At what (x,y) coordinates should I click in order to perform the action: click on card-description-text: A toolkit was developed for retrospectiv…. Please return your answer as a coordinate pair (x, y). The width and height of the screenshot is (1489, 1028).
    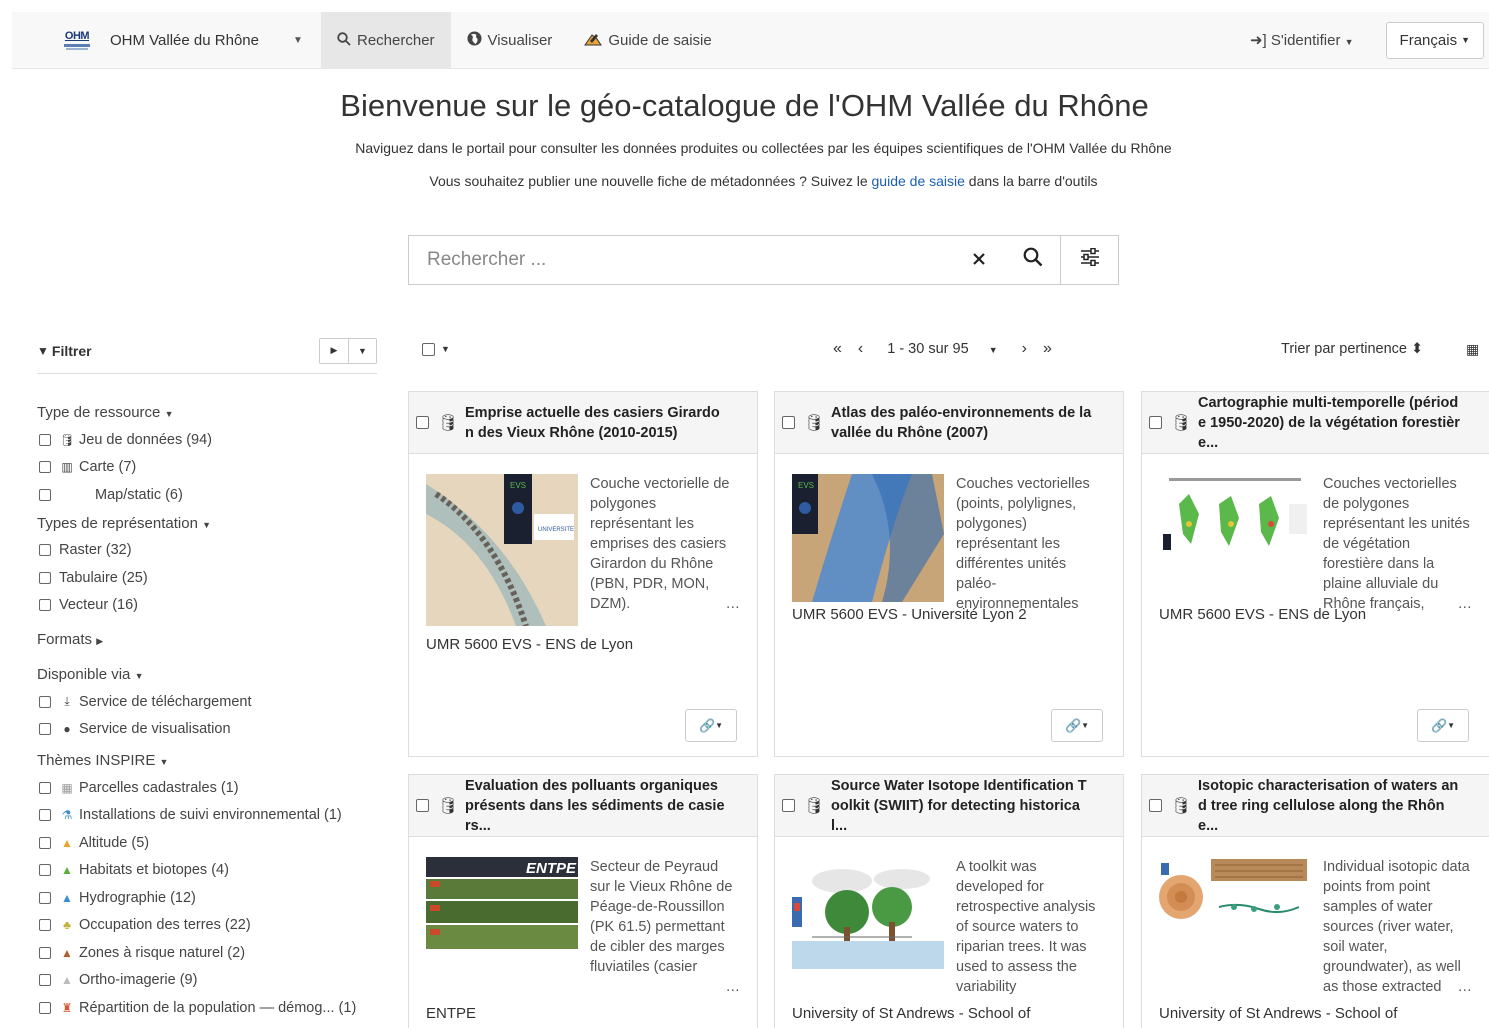
    Looking at the image, I should click on (1026, 927).